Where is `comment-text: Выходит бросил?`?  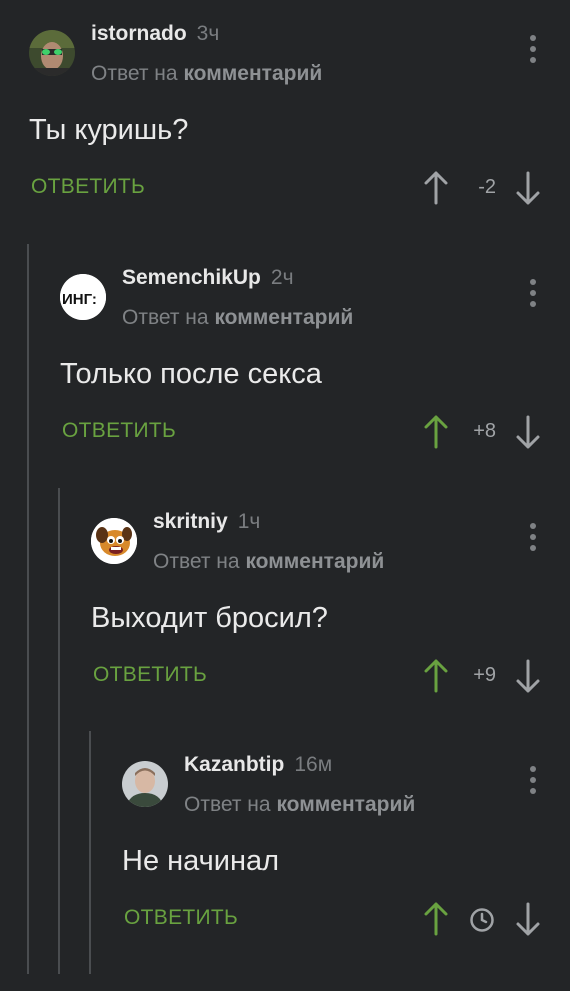 comment-text: Выходит бросил? is located at coordinates (209, 618).